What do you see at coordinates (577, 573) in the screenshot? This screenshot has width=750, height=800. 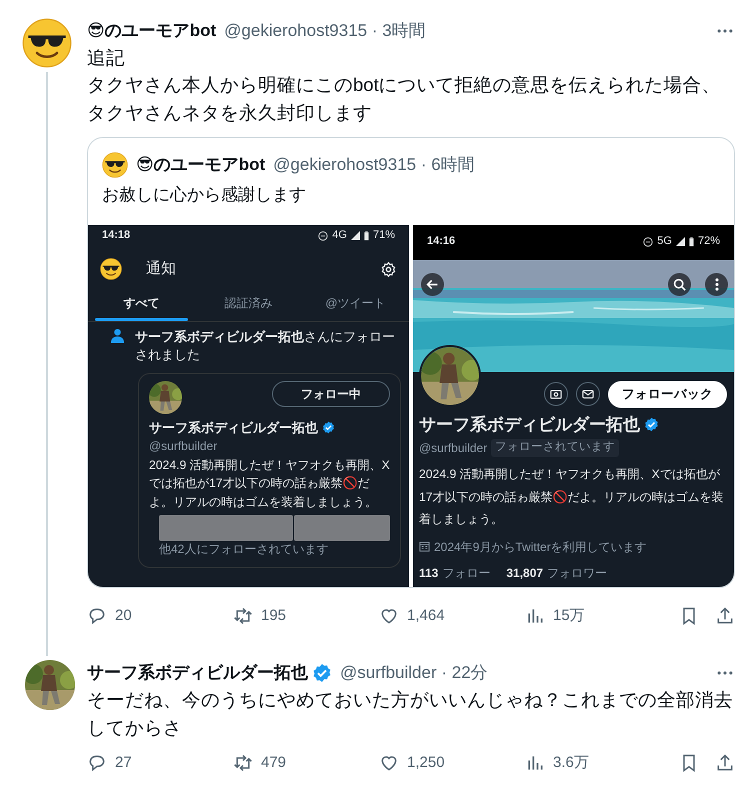 I see `followers-label: フォロワー` at bounding box center [577, 573].